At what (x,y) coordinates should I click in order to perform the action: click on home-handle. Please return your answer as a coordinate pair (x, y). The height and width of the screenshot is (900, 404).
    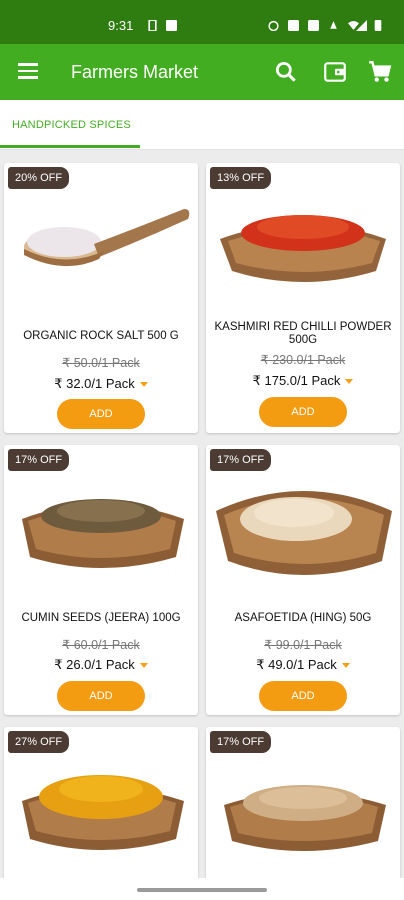
    Looking at the image, I should click on (202, 890).